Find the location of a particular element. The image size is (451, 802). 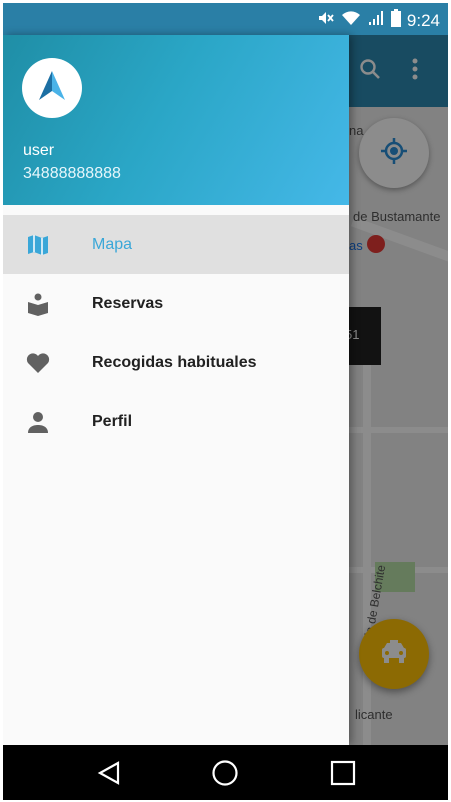

wifi-icon is located at coordinates (351, 20).